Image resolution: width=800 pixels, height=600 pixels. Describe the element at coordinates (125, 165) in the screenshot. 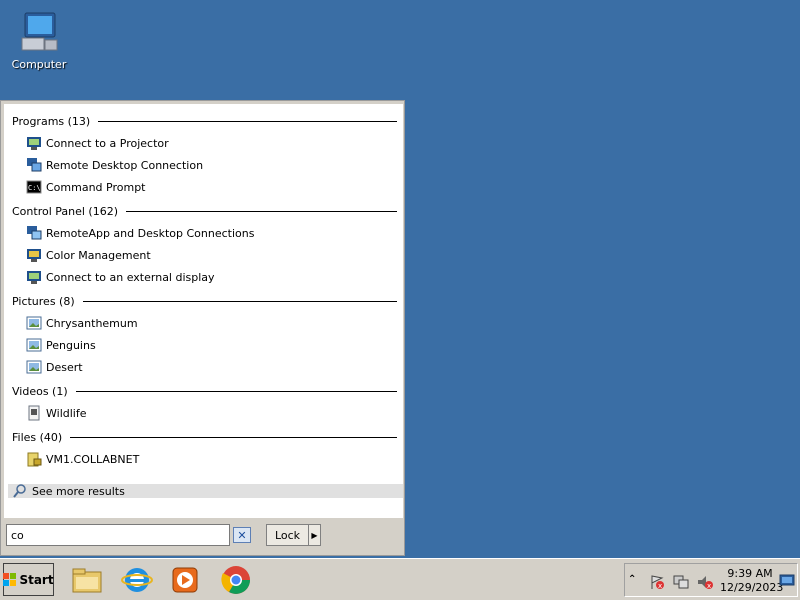

I see `result-label: Remote Desktop Connection` at that location.